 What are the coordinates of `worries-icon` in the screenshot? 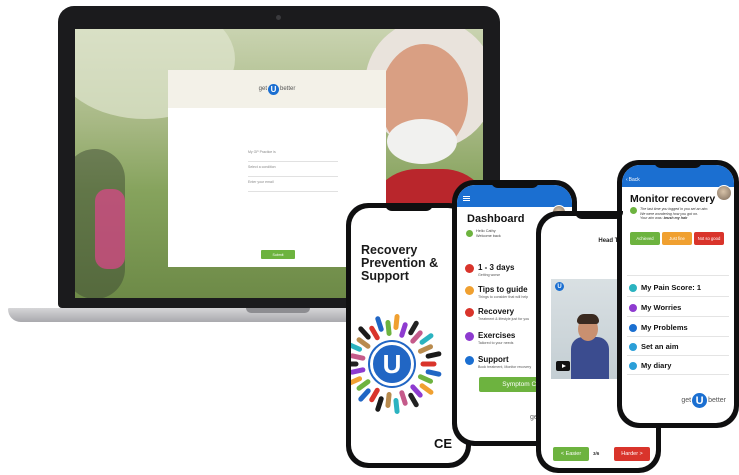 It's located at (633, 307).